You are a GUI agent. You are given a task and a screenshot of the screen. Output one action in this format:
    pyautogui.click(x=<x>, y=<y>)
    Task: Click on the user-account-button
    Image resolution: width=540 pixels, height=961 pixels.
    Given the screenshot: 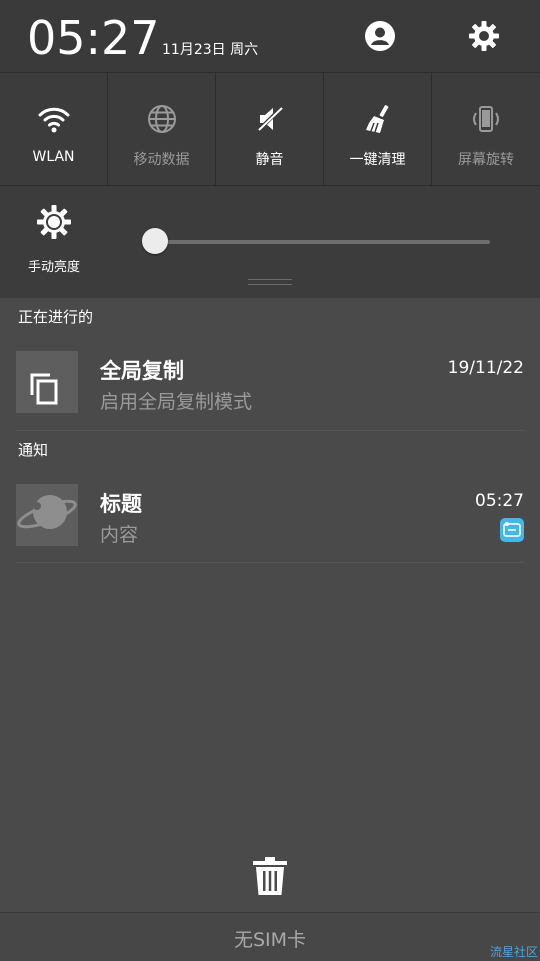 What is the action you would take?
    pyautogui.click(x=380, y=36)
    